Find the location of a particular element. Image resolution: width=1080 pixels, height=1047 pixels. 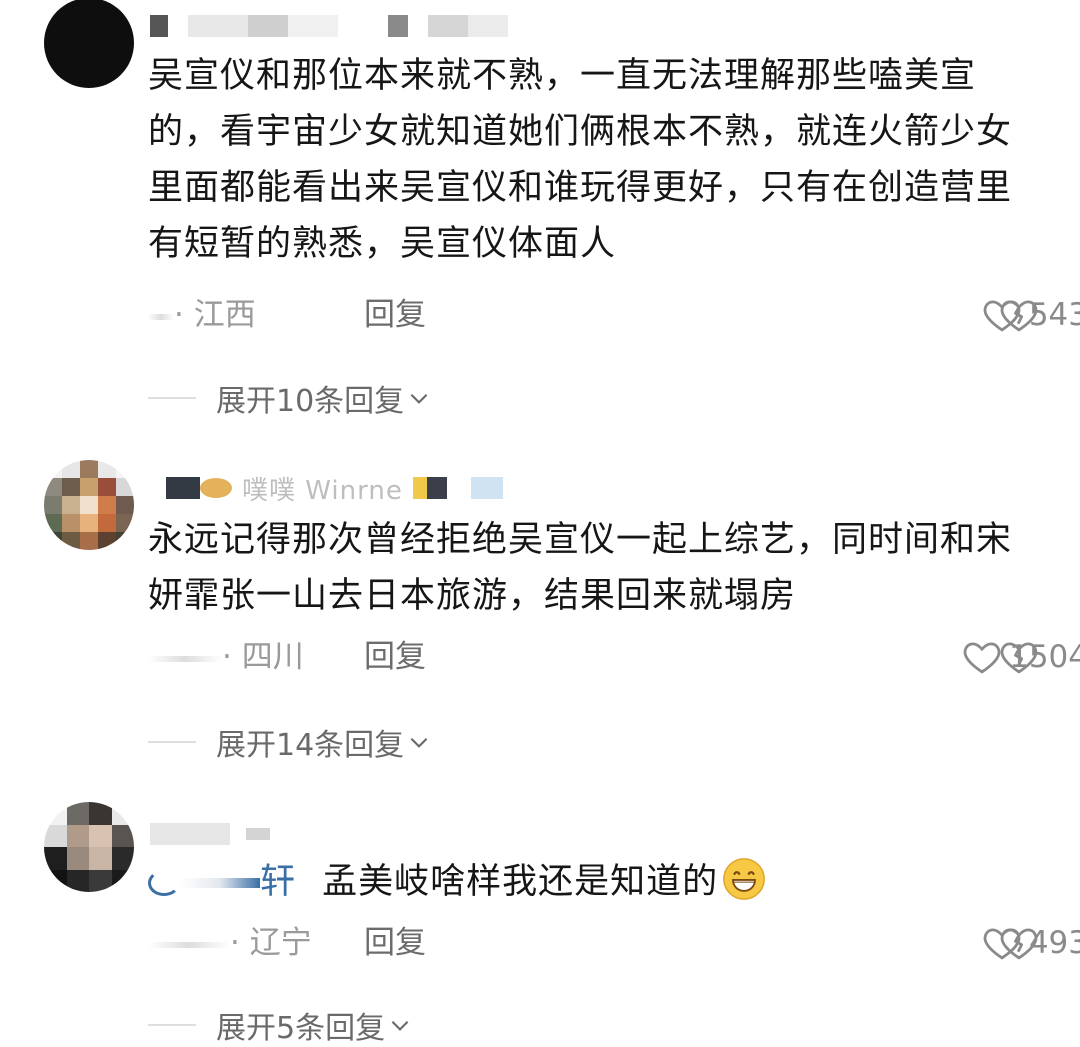

username: 噗噗 Winrne is located at coordinates (322, 490).